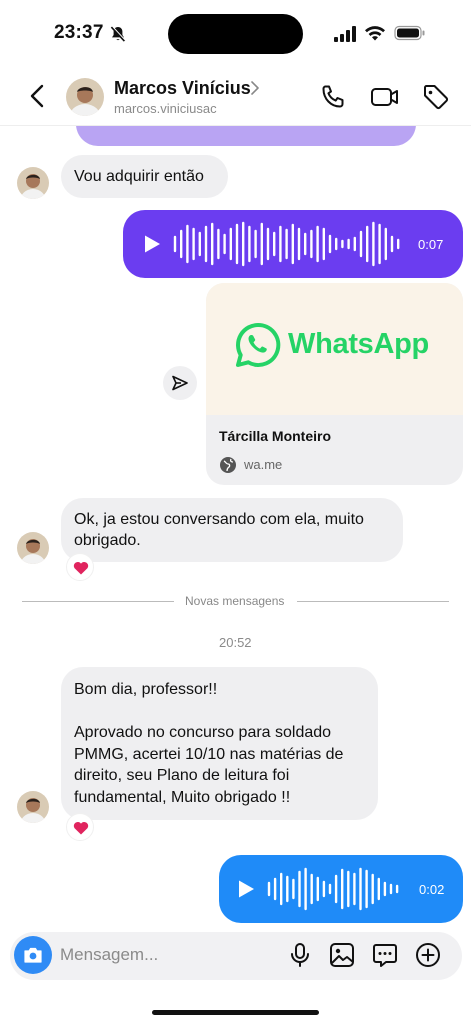  Describe the element at coordinates (118, 33) in the screenshot. I see `bell-muted-icon` at that location.